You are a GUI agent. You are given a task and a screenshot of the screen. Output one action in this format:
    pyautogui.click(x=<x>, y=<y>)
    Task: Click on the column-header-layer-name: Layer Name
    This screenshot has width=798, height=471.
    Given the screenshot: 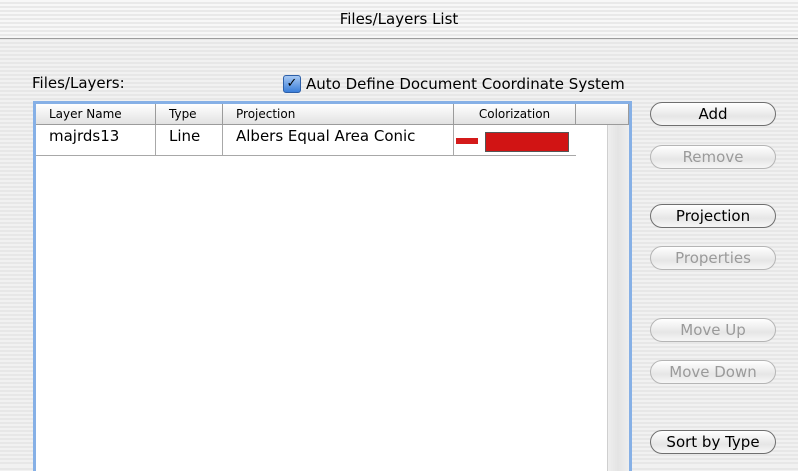 What is the action you would take?
    pyautogui.click(x=96, y=114)
    